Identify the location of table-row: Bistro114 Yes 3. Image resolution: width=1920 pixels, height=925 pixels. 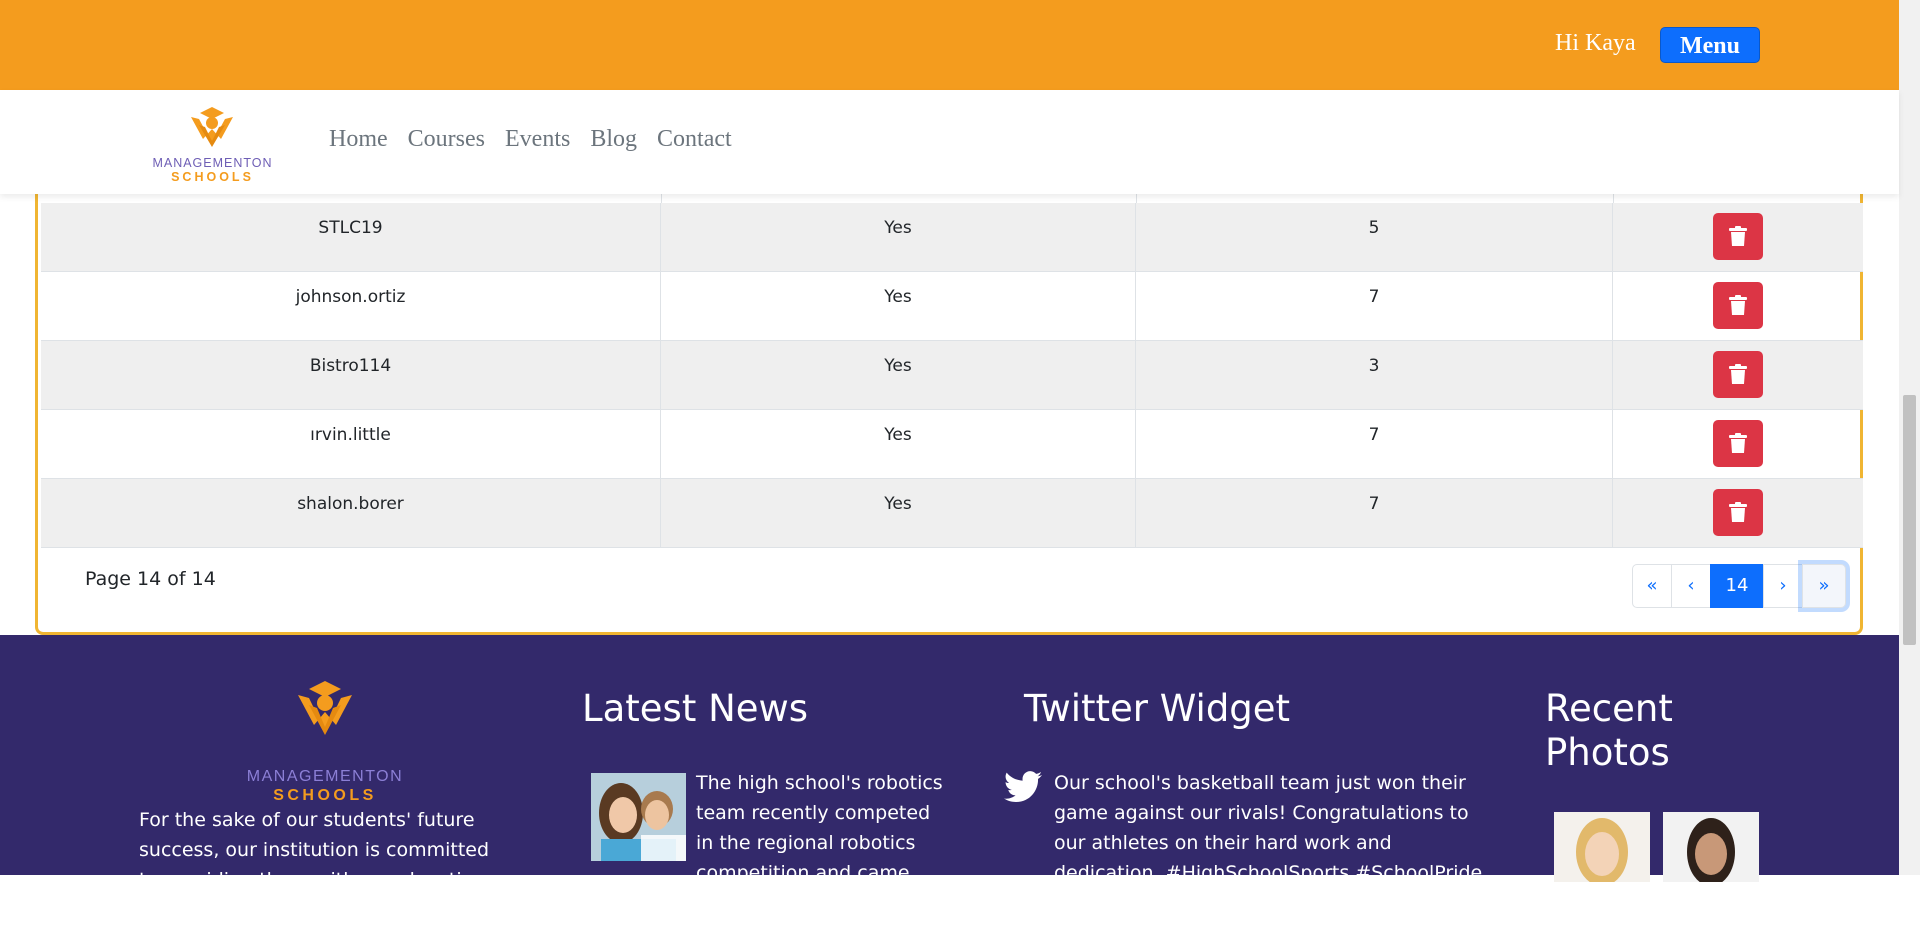
(952, 375).